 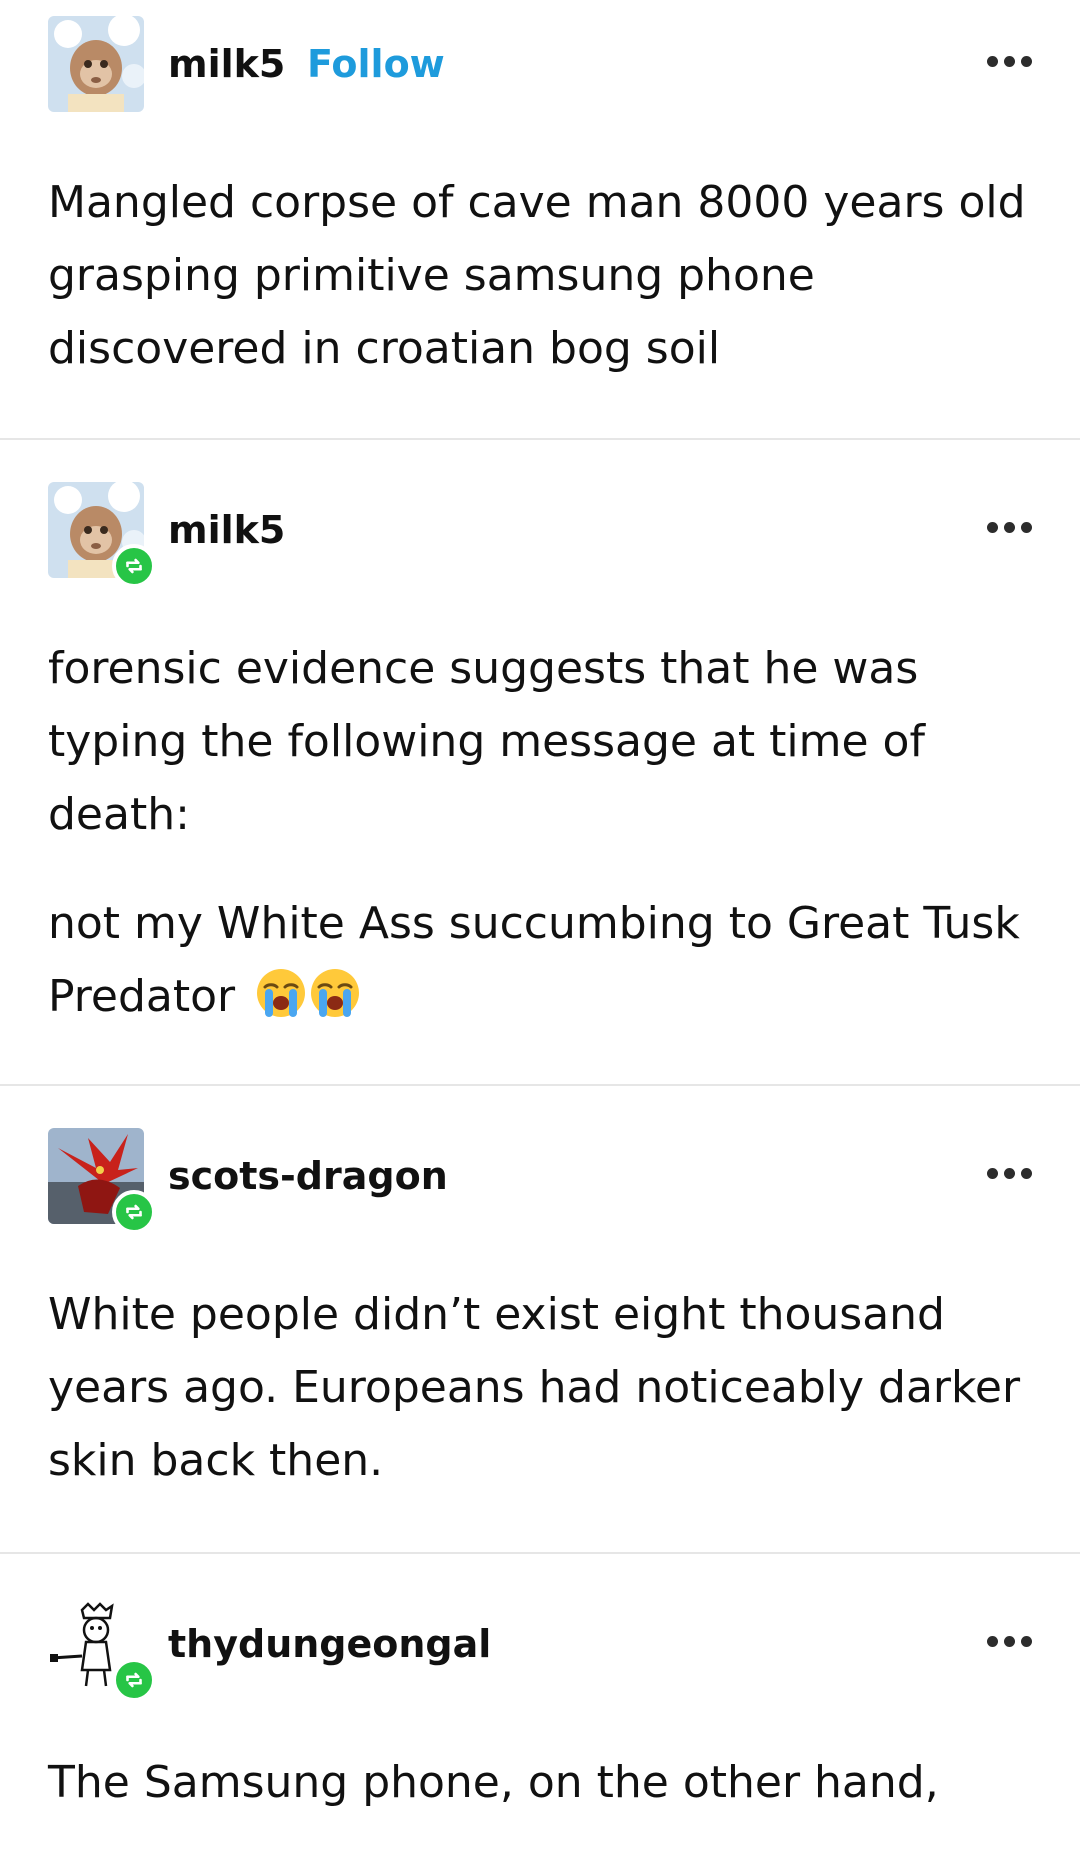 What do you see at coordinates (493, 1782) in the screenshot?
I see `post-paragraph: The Samsung phone, on the other hand,` at bounding box center [493, 1782].